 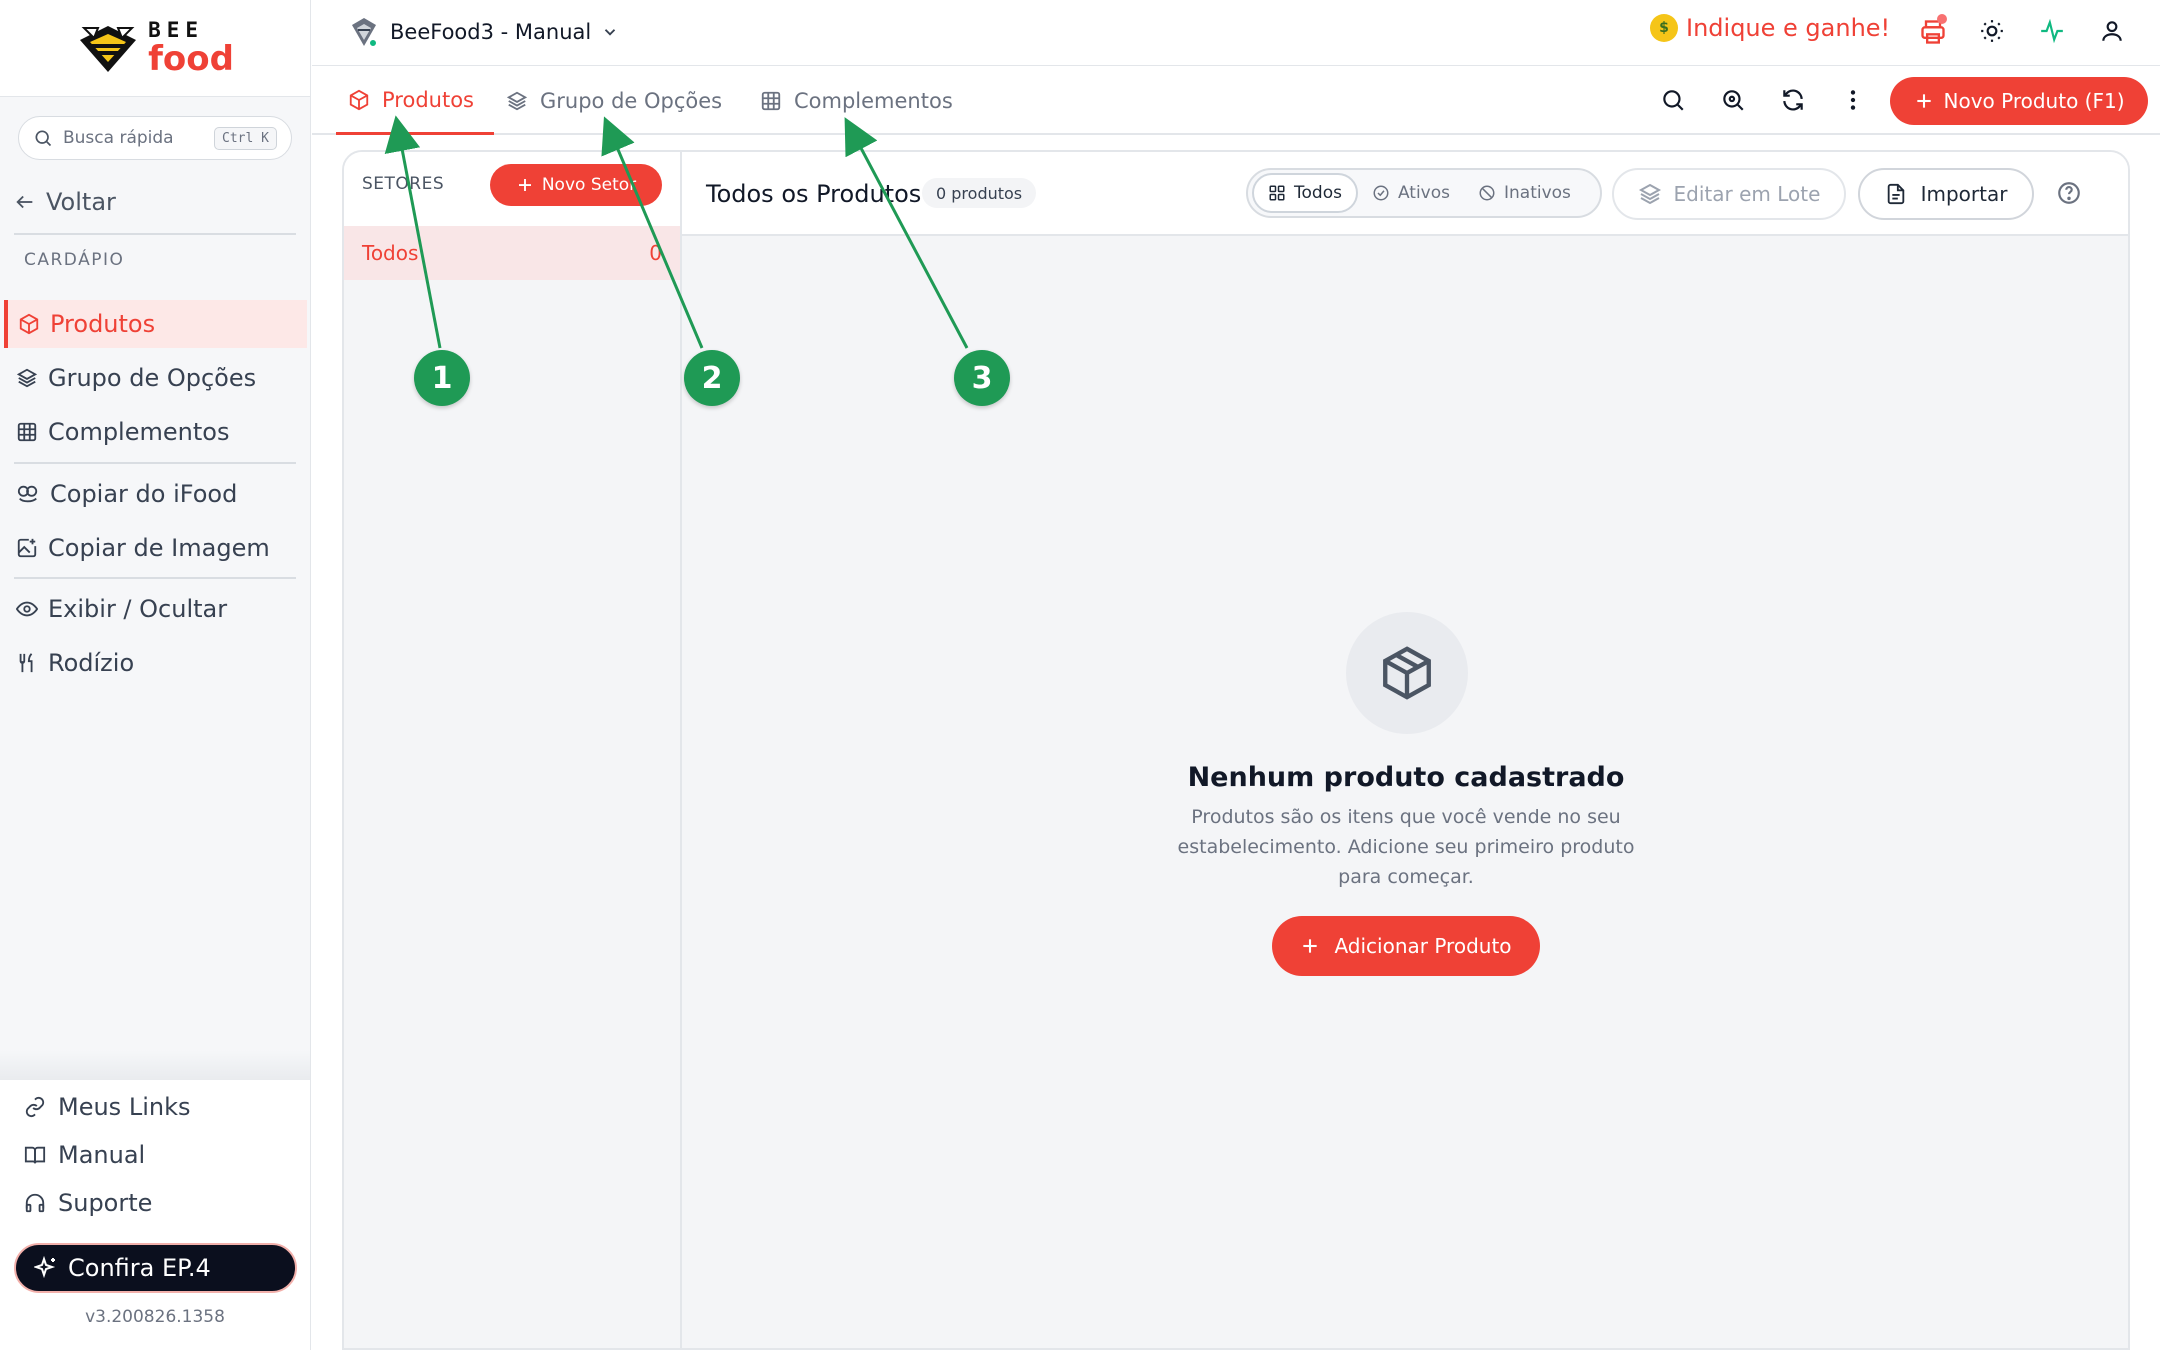 What do you see at coordinates (2112, 33) in the screenshot?
I see `user-menu-button` at bounding box center [2112, 33].